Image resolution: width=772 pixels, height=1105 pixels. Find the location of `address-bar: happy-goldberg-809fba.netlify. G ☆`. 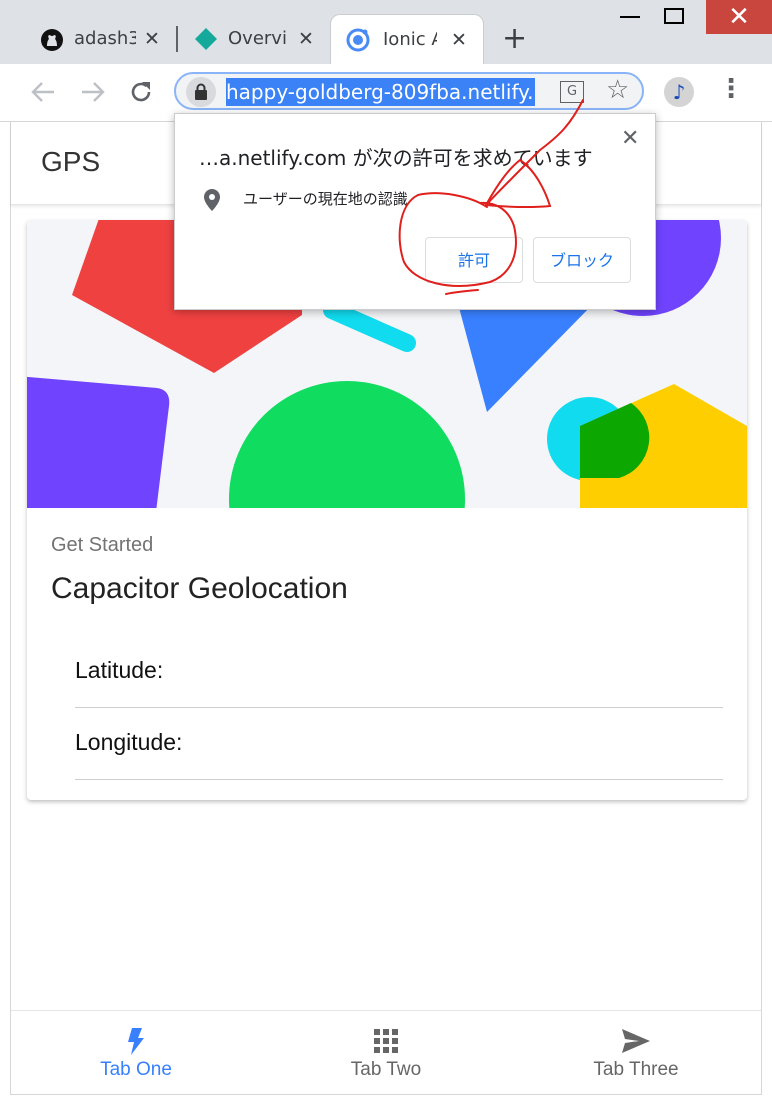

address-bar: happy-goldberg-809fba.netlify. G ☆ is located at coordinates (409, 91).